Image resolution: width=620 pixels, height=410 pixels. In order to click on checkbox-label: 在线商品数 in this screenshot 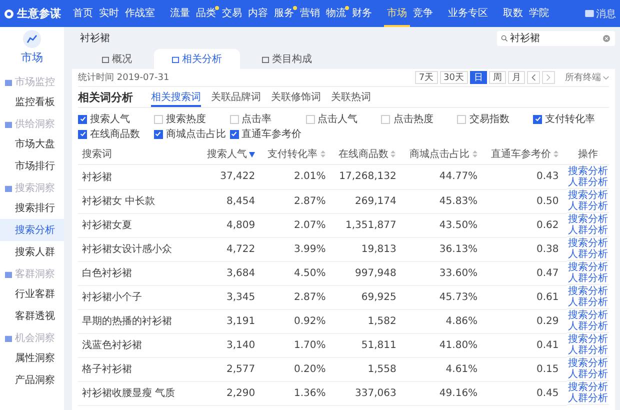, I will do `click(115, 134)`.